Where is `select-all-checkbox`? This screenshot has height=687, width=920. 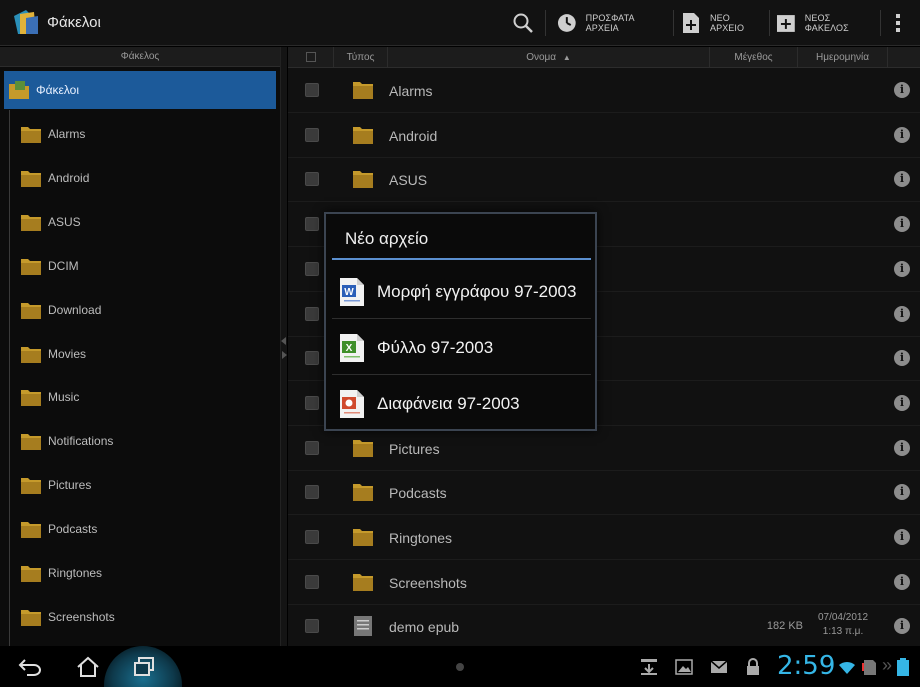 select-all-checkbox is located at coordinates (310, 57).